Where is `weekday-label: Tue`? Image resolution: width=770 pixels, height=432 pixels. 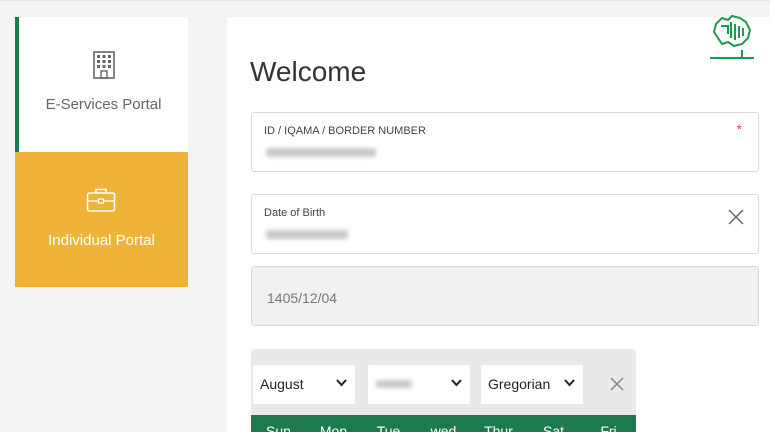
weekday-label: Tue is located at coordinates (388, 427).